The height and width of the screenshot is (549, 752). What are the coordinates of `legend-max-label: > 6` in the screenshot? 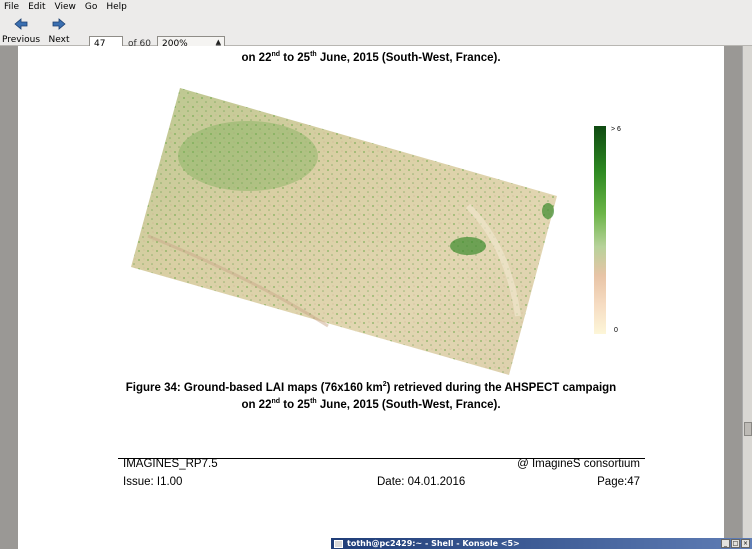 It's located at (616, 129).